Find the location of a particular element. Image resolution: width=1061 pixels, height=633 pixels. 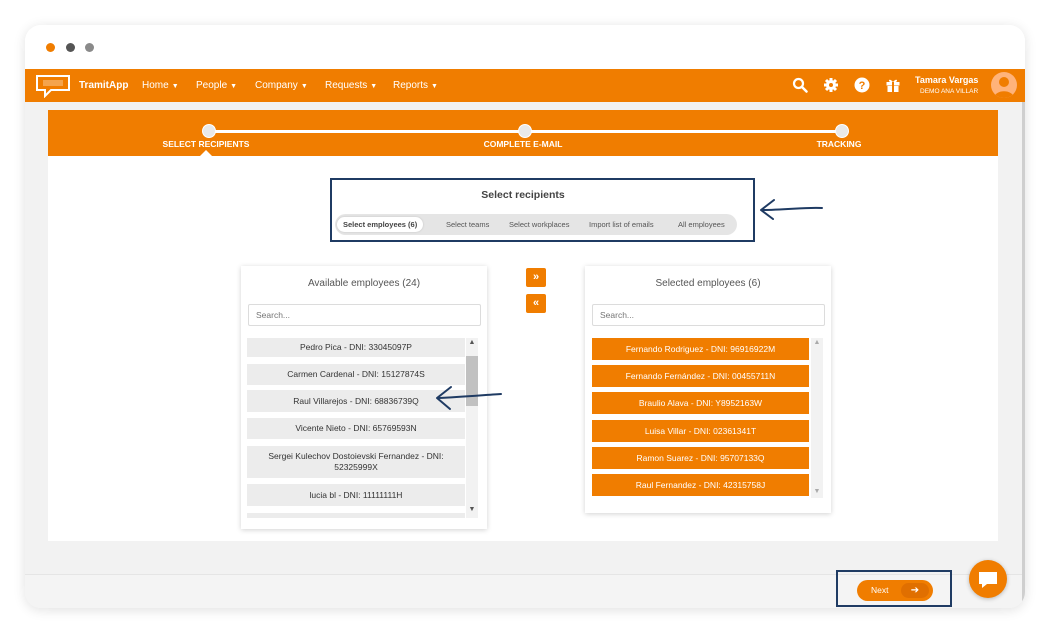

move-left-button: « is located at coordinates (536, 303).